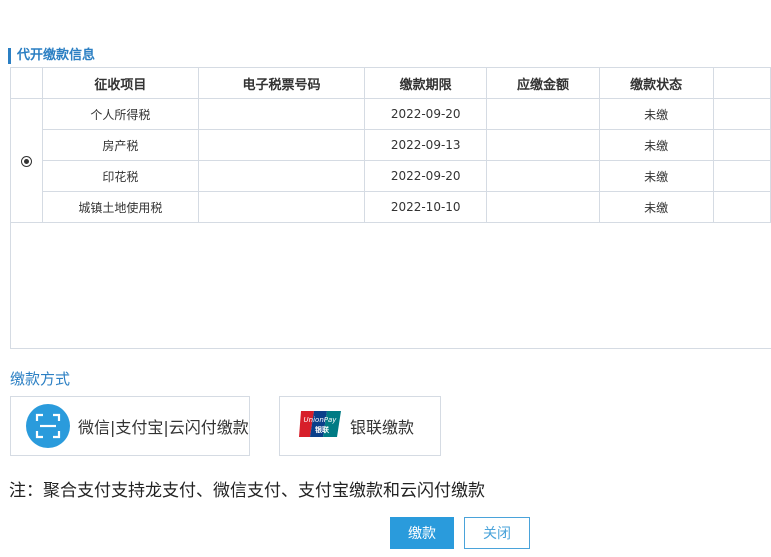  Describe the element at coordinates (497, 533) in the screenshot. I see `close-button: 关闭` at that location.